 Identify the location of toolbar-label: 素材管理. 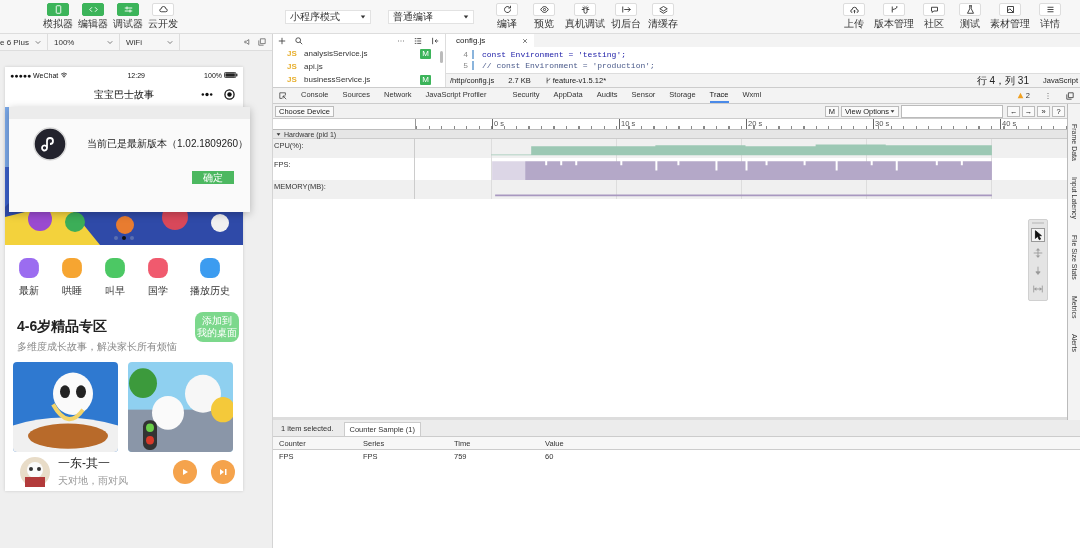
(1010, 24).